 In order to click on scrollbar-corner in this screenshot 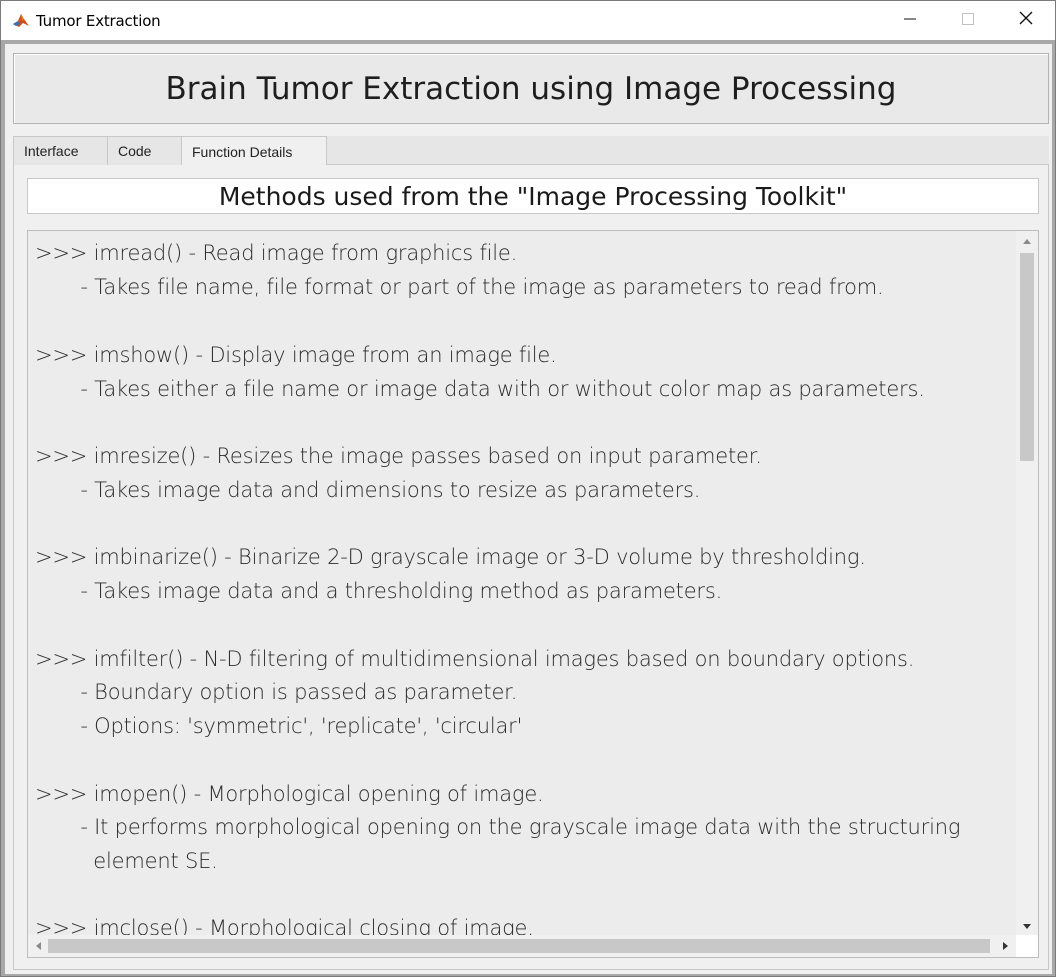, I will do `click(1027, 946)`.